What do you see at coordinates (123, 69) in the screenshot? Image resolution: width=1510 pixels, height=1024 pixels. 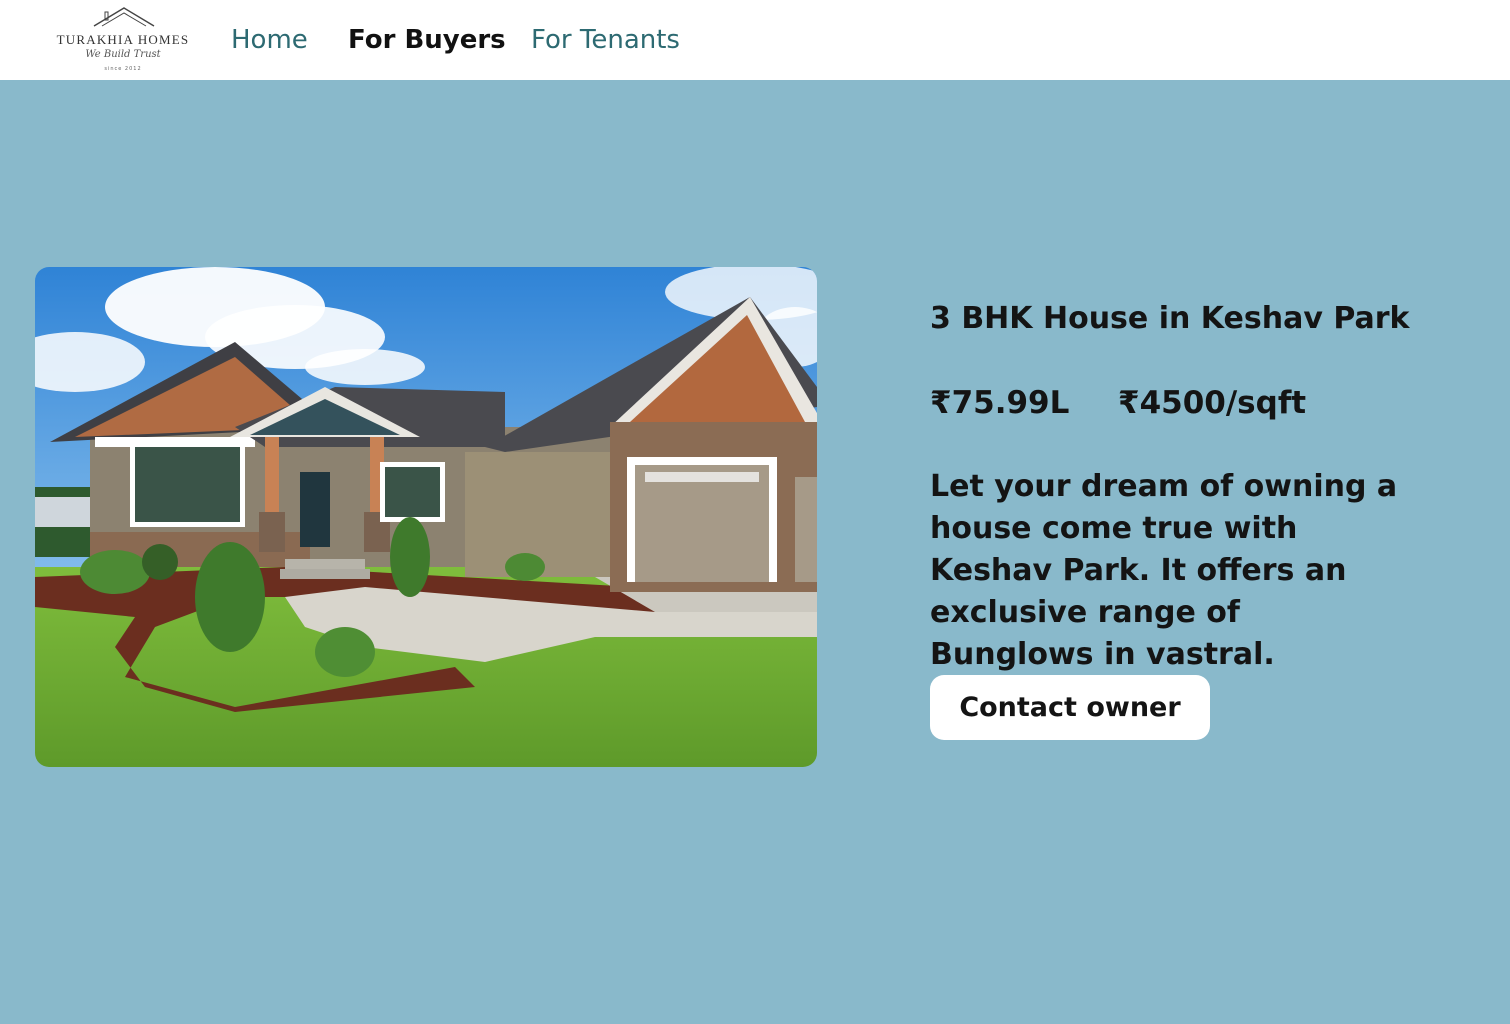 I see `logo-since-text: since 2012` at bounding box center [123, 69].